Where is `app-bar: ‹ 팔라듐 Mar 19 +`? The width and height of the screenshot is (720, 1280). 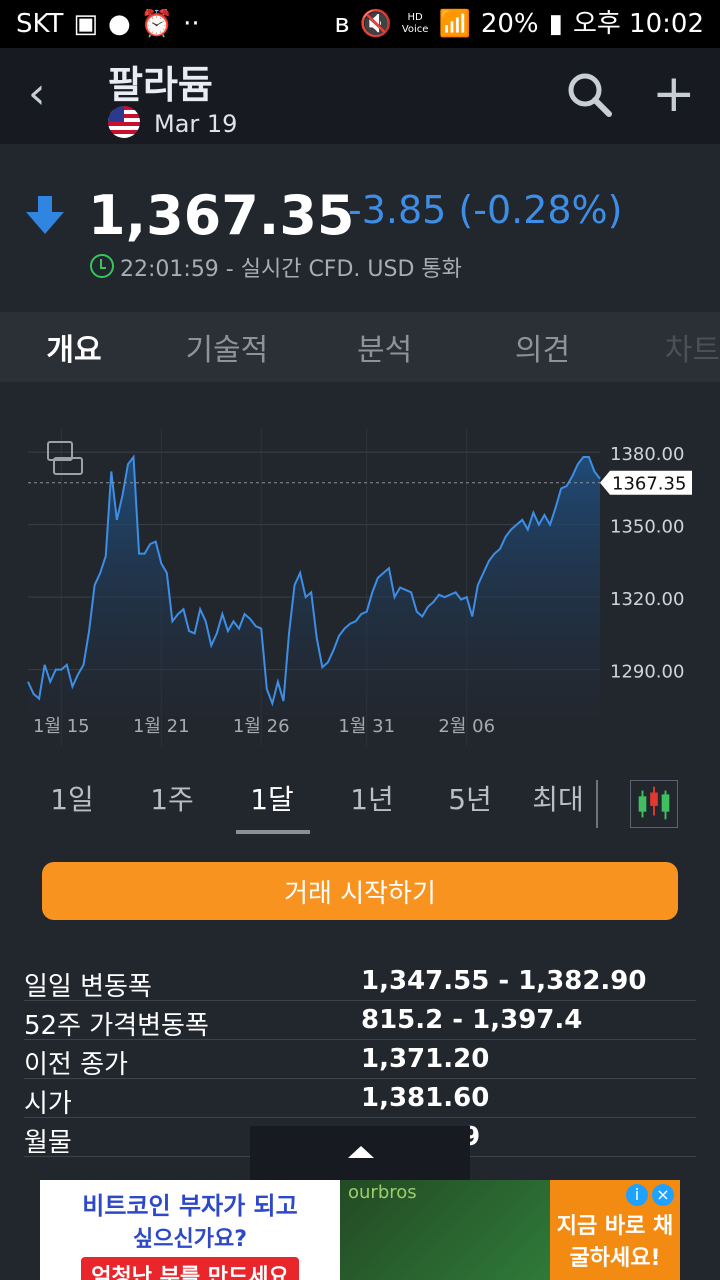
app-bar: ‹ 팔라듐 Mar 19 + is located at coordinates (360, 96).